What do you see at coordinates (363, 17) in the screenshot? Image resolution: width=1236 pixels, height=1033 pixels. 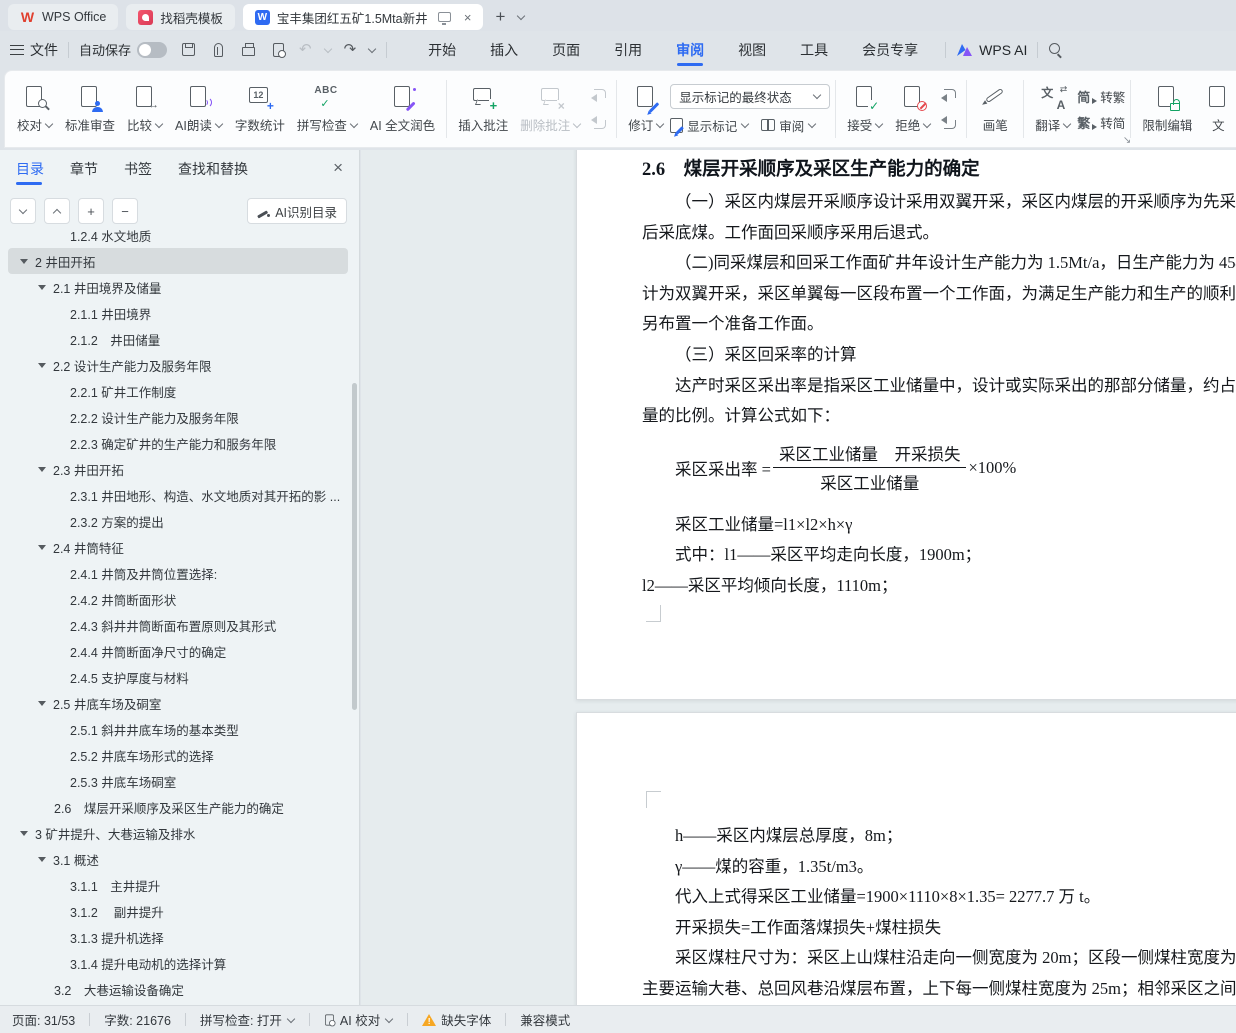 I see `tab-document-active: W 宝丰集团红五矿1.5Mta新井通 ×` at bounding box center [363, 17].